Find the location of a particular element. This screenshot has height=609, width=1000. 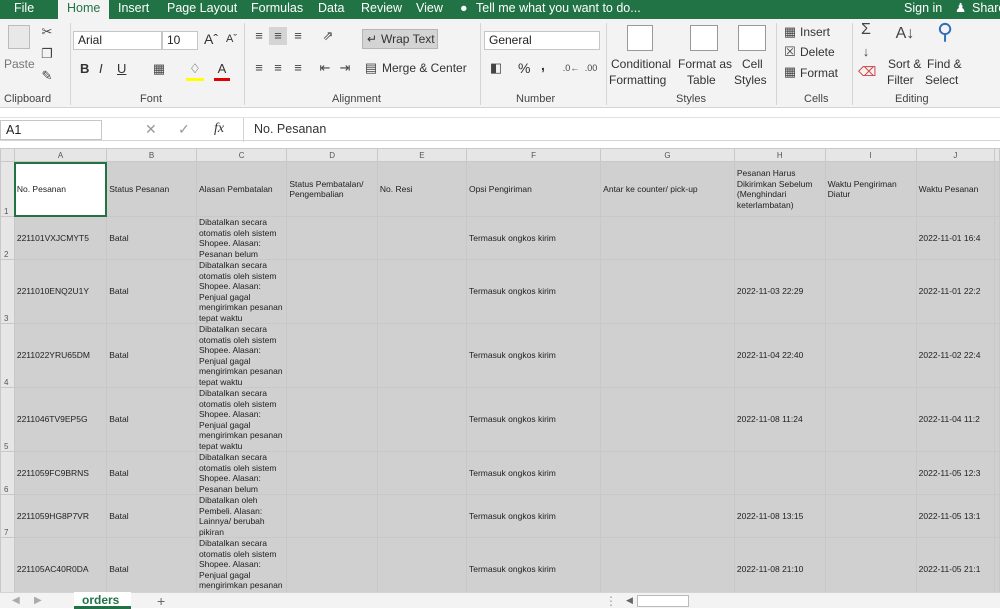

column-header: C is located at coordinates (241, 155).